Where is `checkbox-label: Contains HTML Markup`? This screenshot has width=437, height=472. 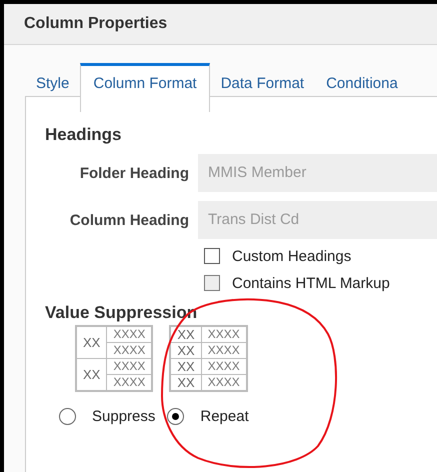
checkbox-label: Contains HTML Markup is located at coordinates (311, 283).